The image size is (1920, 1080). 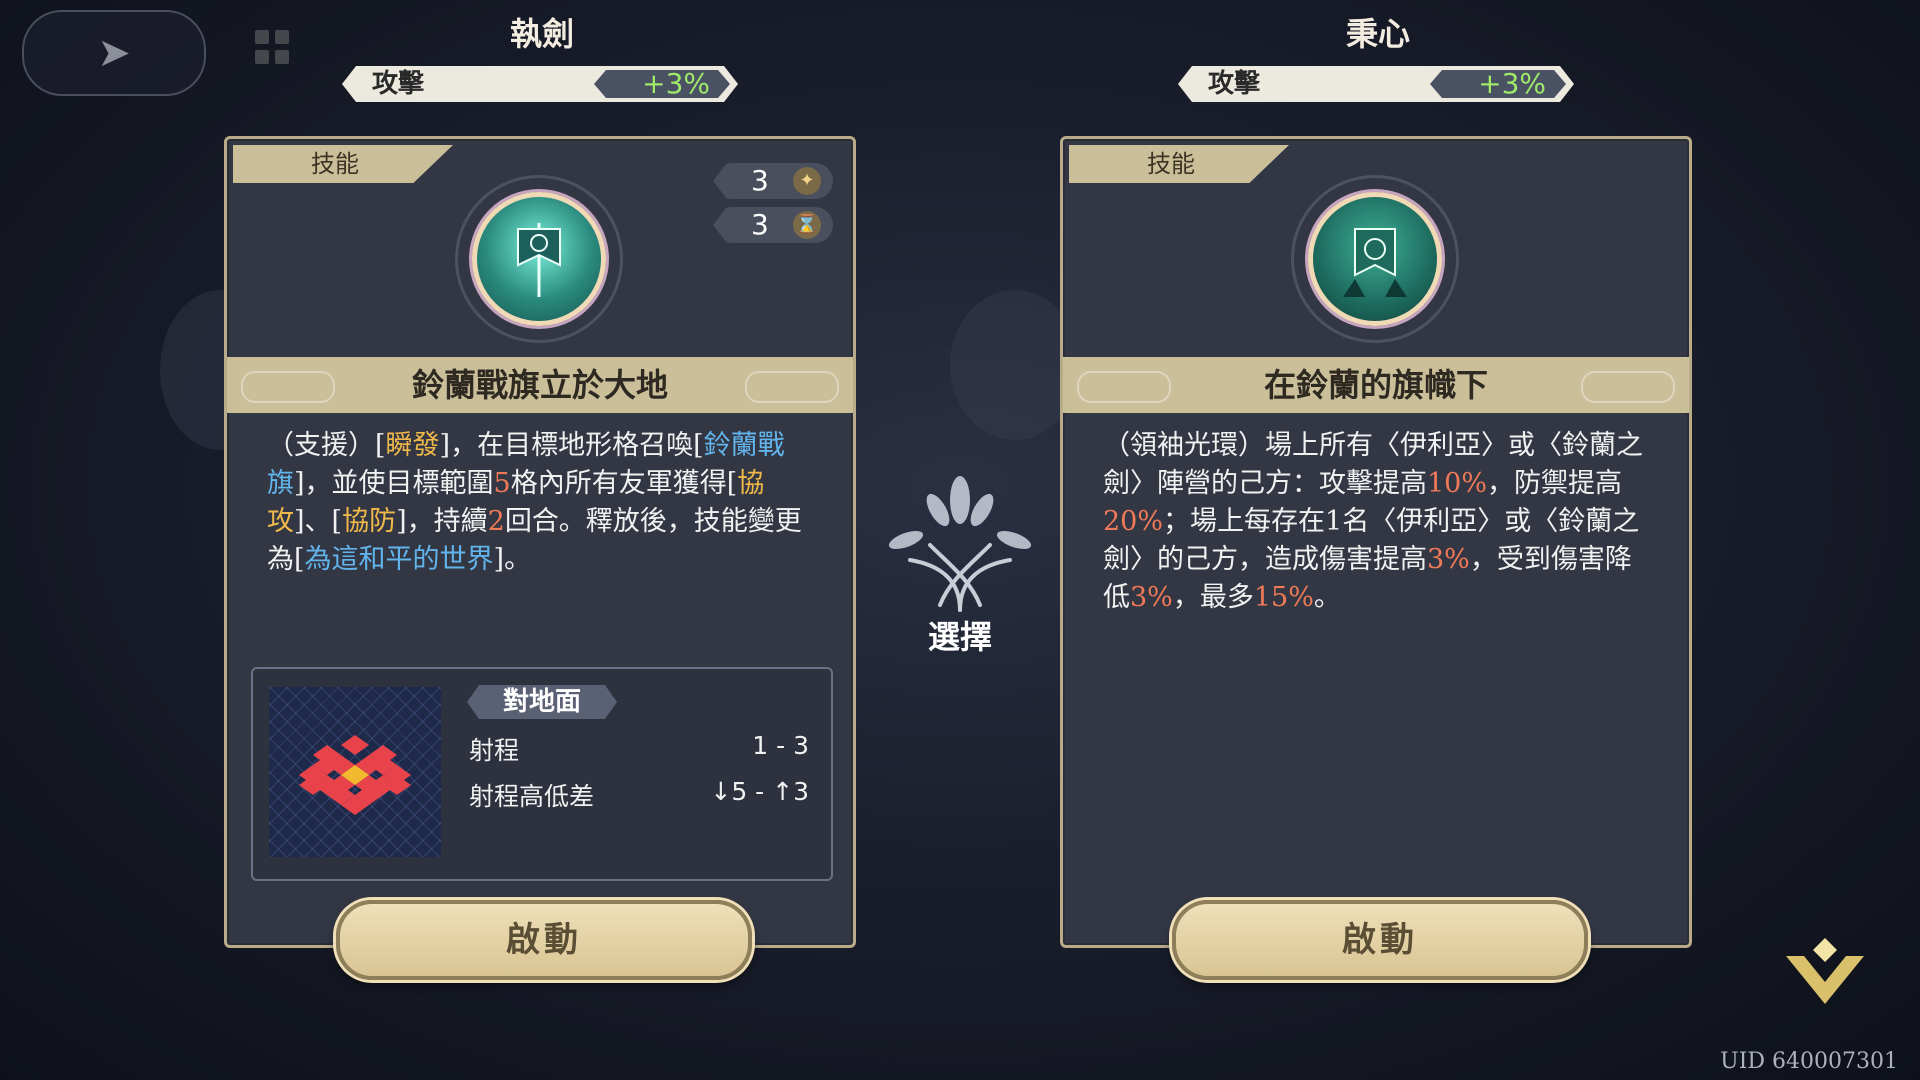 What do you see at coordinates (1377, 34) in the screenshot?
I see `option-title: 秉心` at bounding box center [1377, 34].